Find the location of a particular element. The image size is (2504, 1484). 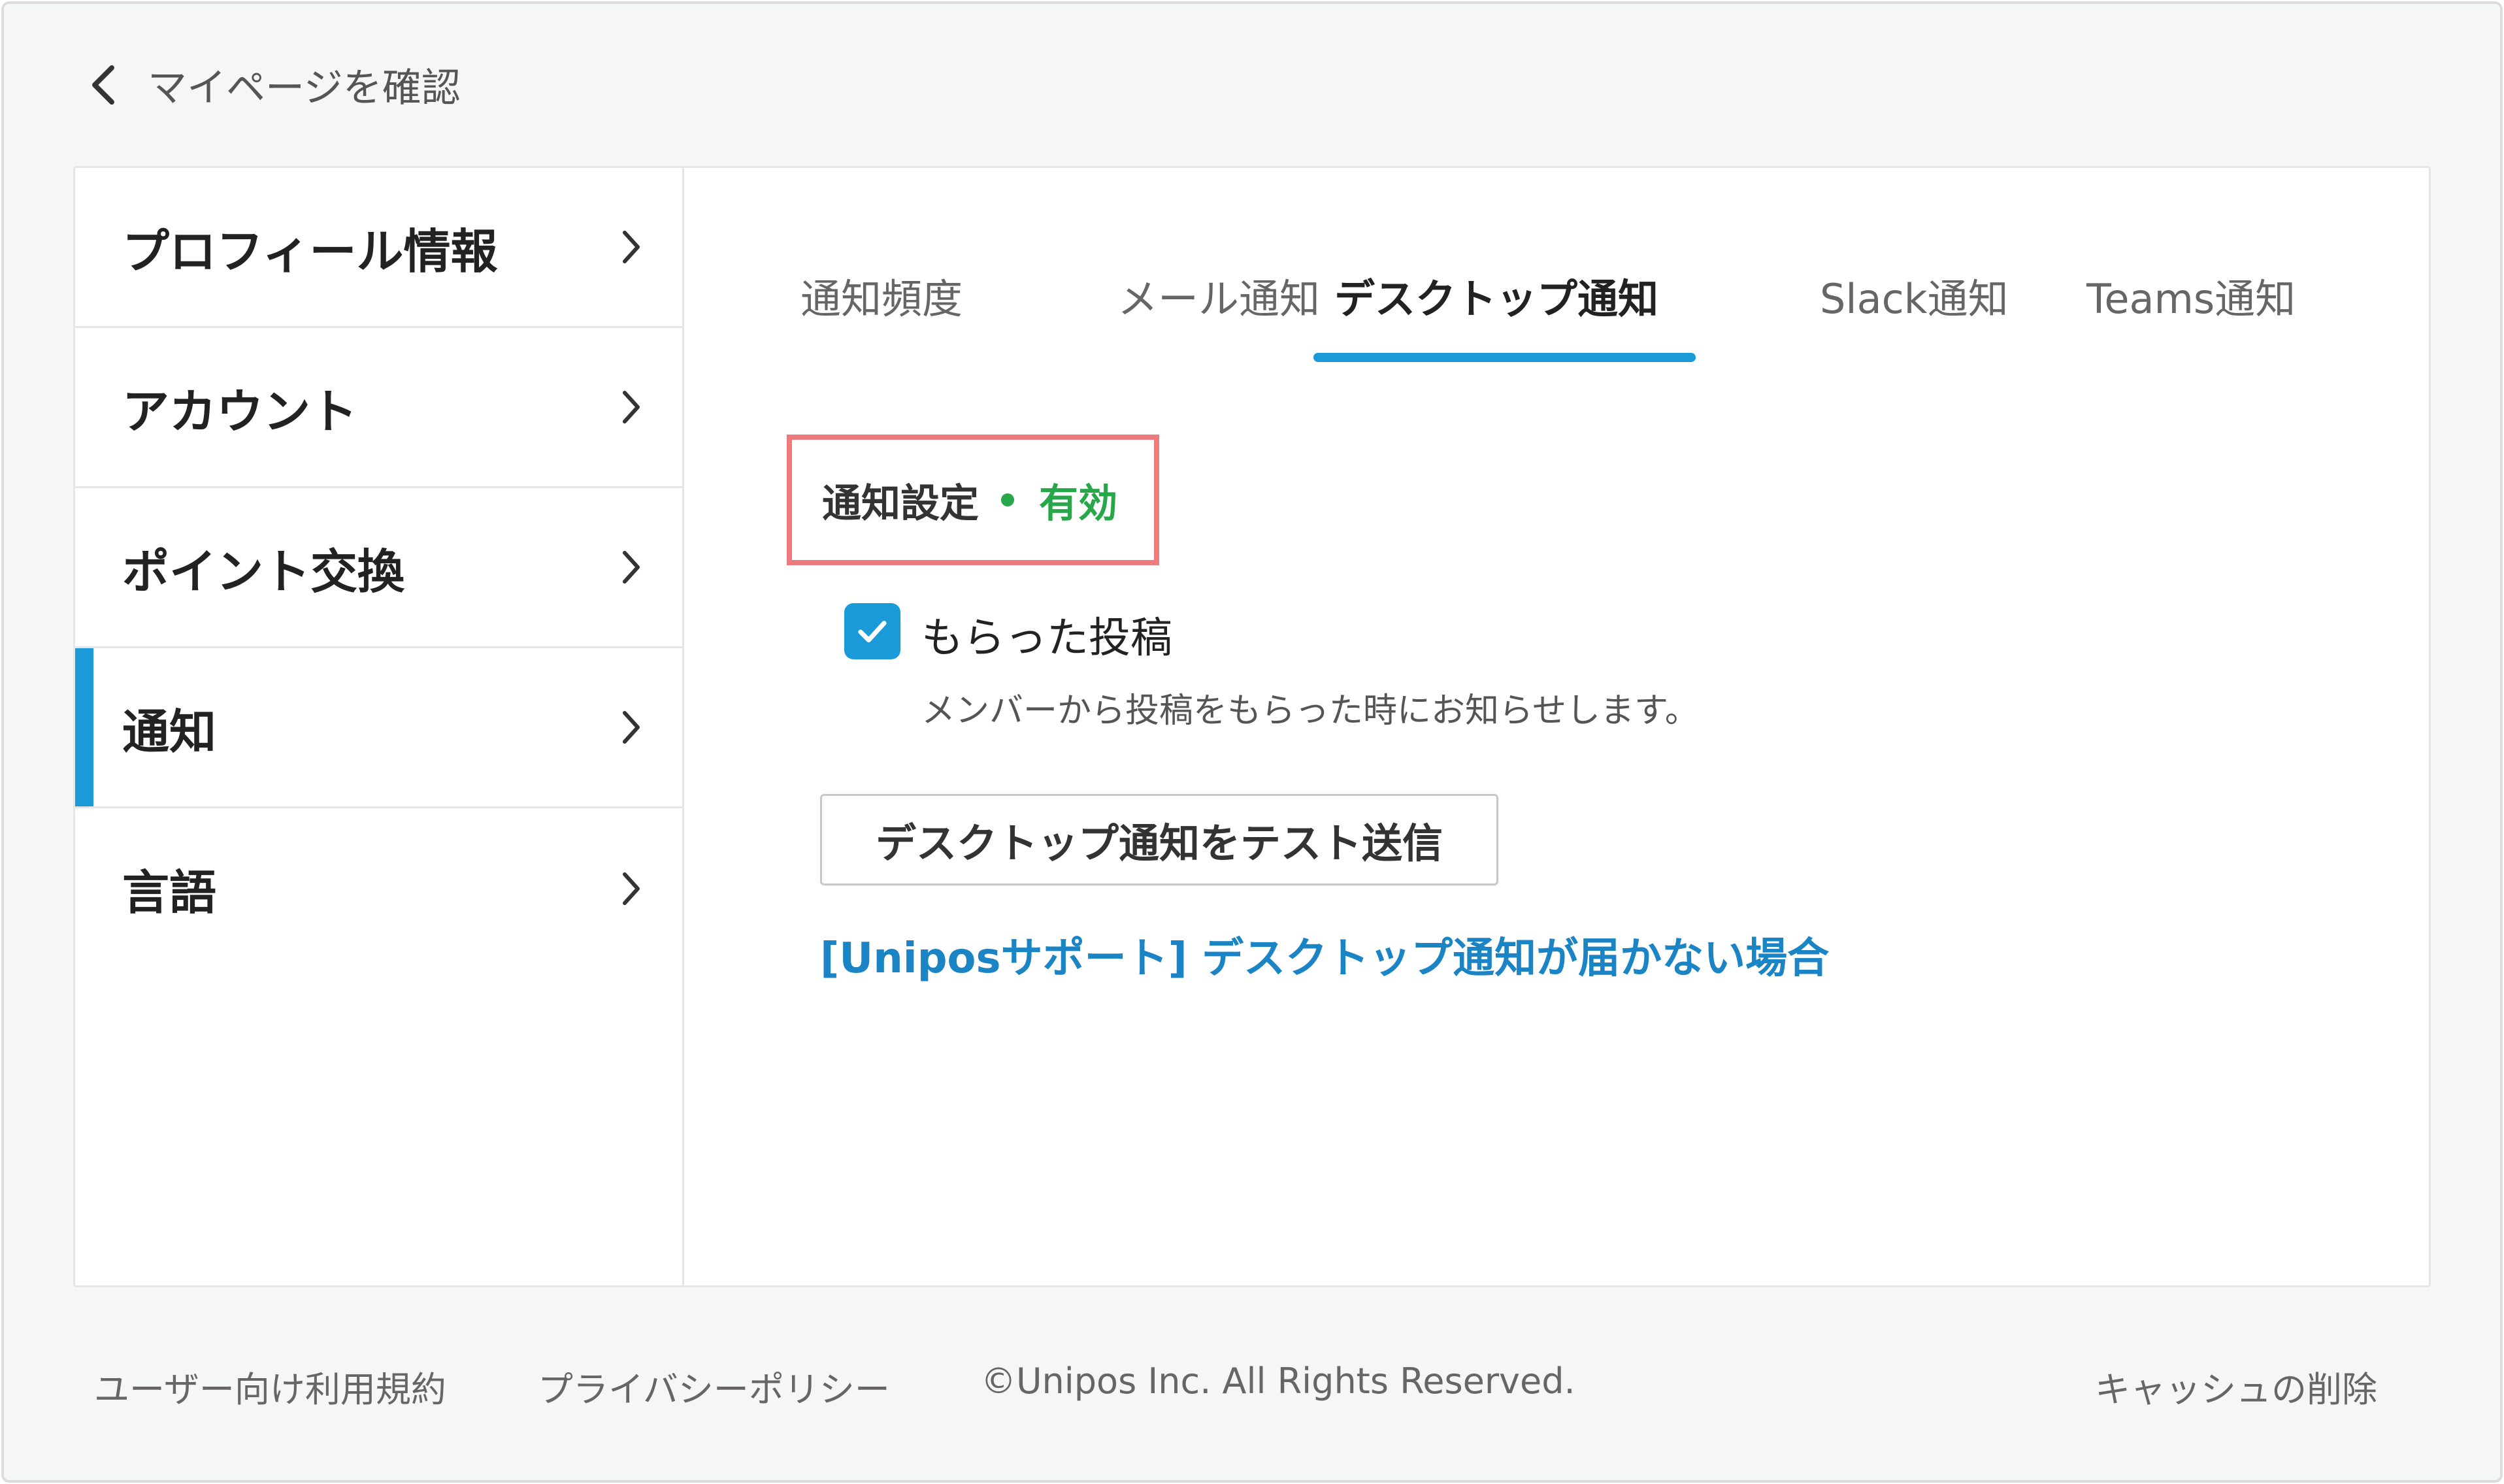

copyright-text: ©Unipos Inc. All Rights Reserved. is located at coordinates (1278, 1381).